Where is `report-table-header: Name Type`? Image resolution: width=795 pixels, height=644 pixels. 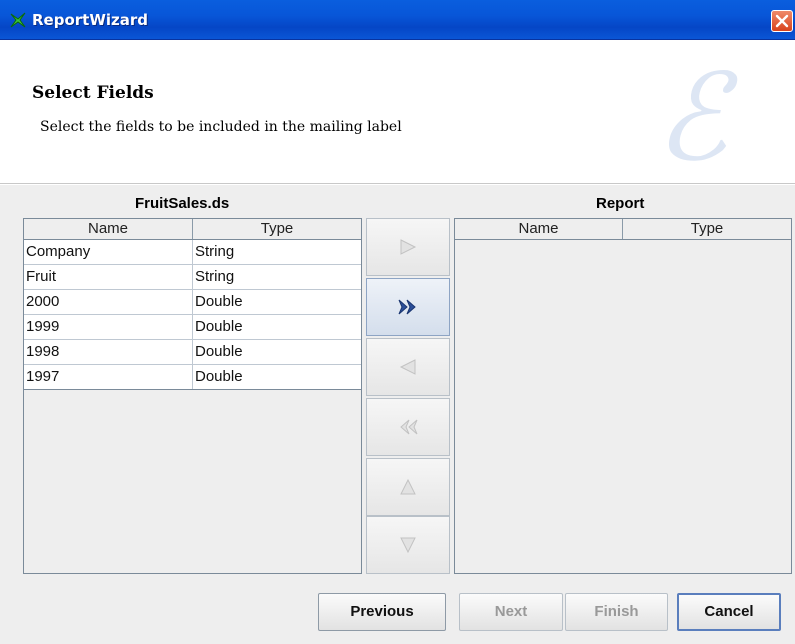 report-table-header: Name Type is located at coordinates (623, 229).